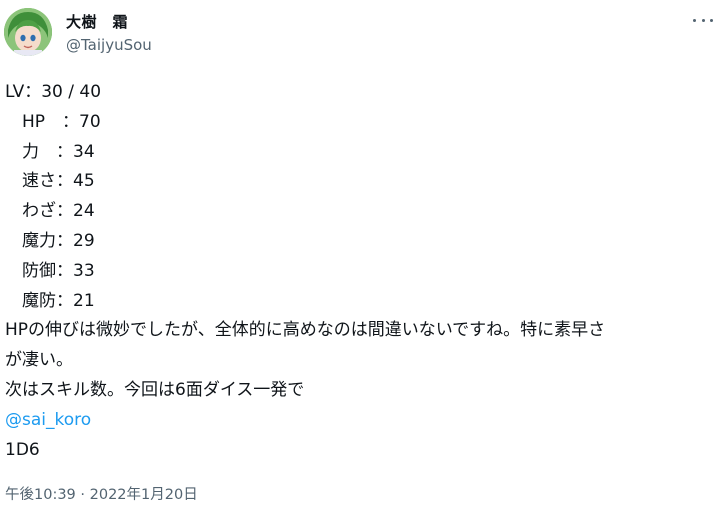 Image resolution: width=721 pixels, height=507 pixels. What do you see at coordinates (50, 300) in the screenshot?
I see `tweet-line: 魔防：21` at bounding box center [50, 300].